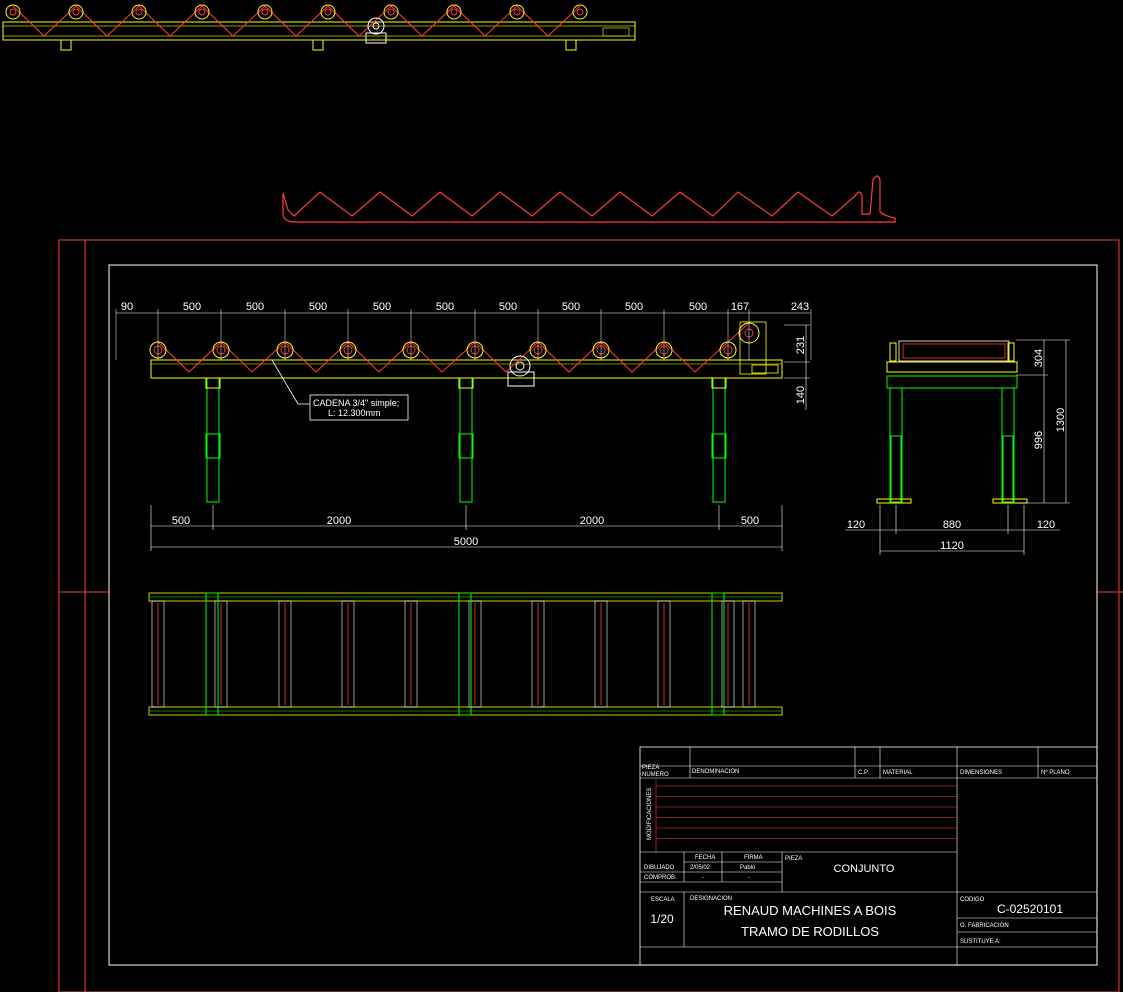  Describe the element at coordinates (318, 307) in the screenshot. I see `dim-top-3: 500` at that location.